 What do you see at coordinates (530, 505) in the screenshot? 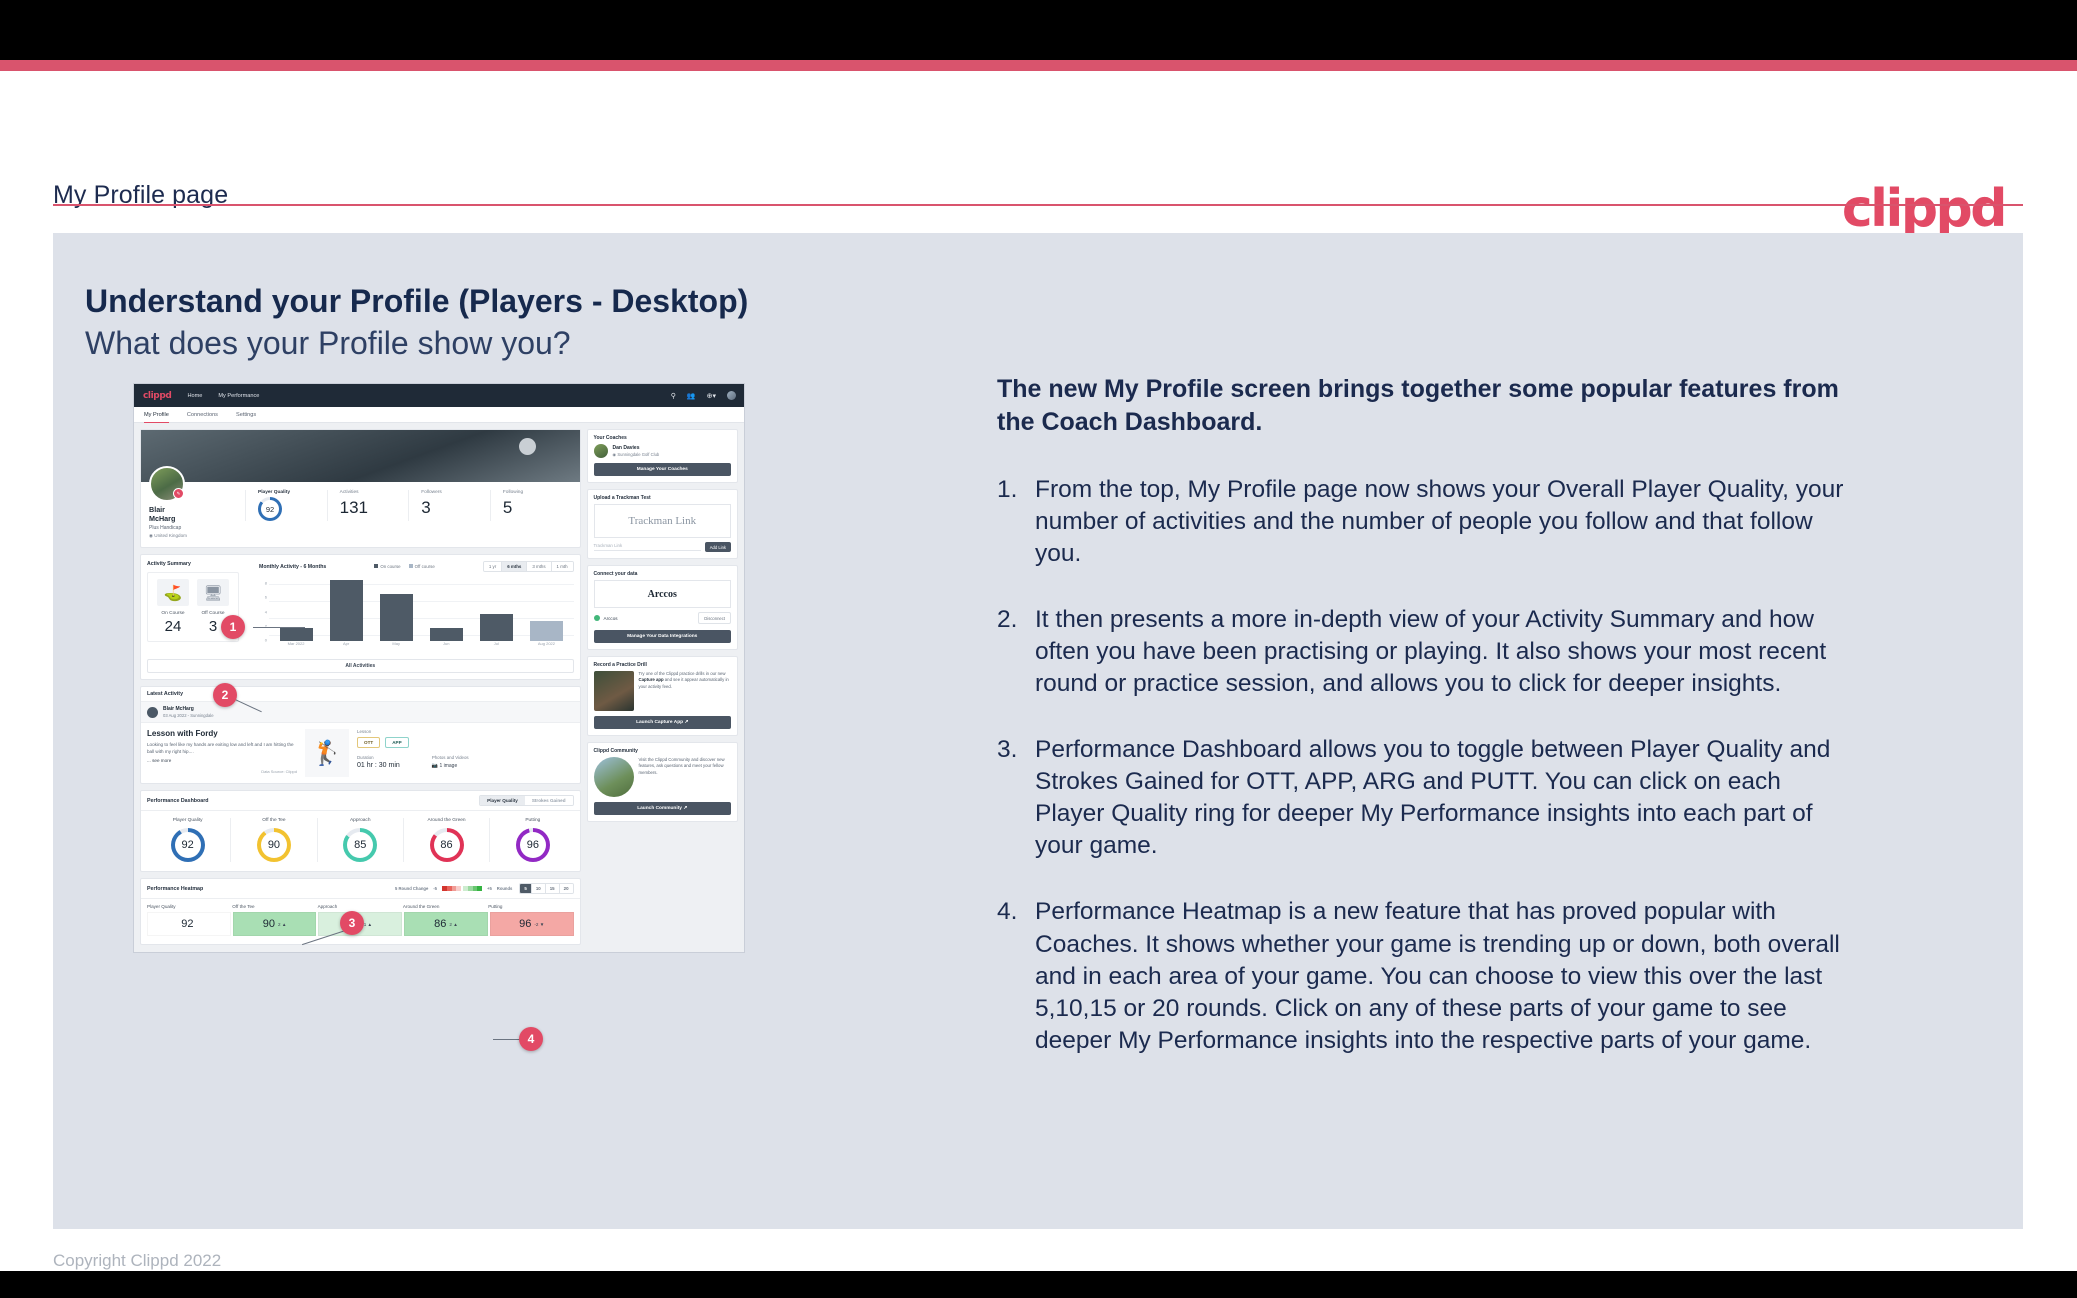
I see `stat-following: Following 5` at bounding box center [530, 505].